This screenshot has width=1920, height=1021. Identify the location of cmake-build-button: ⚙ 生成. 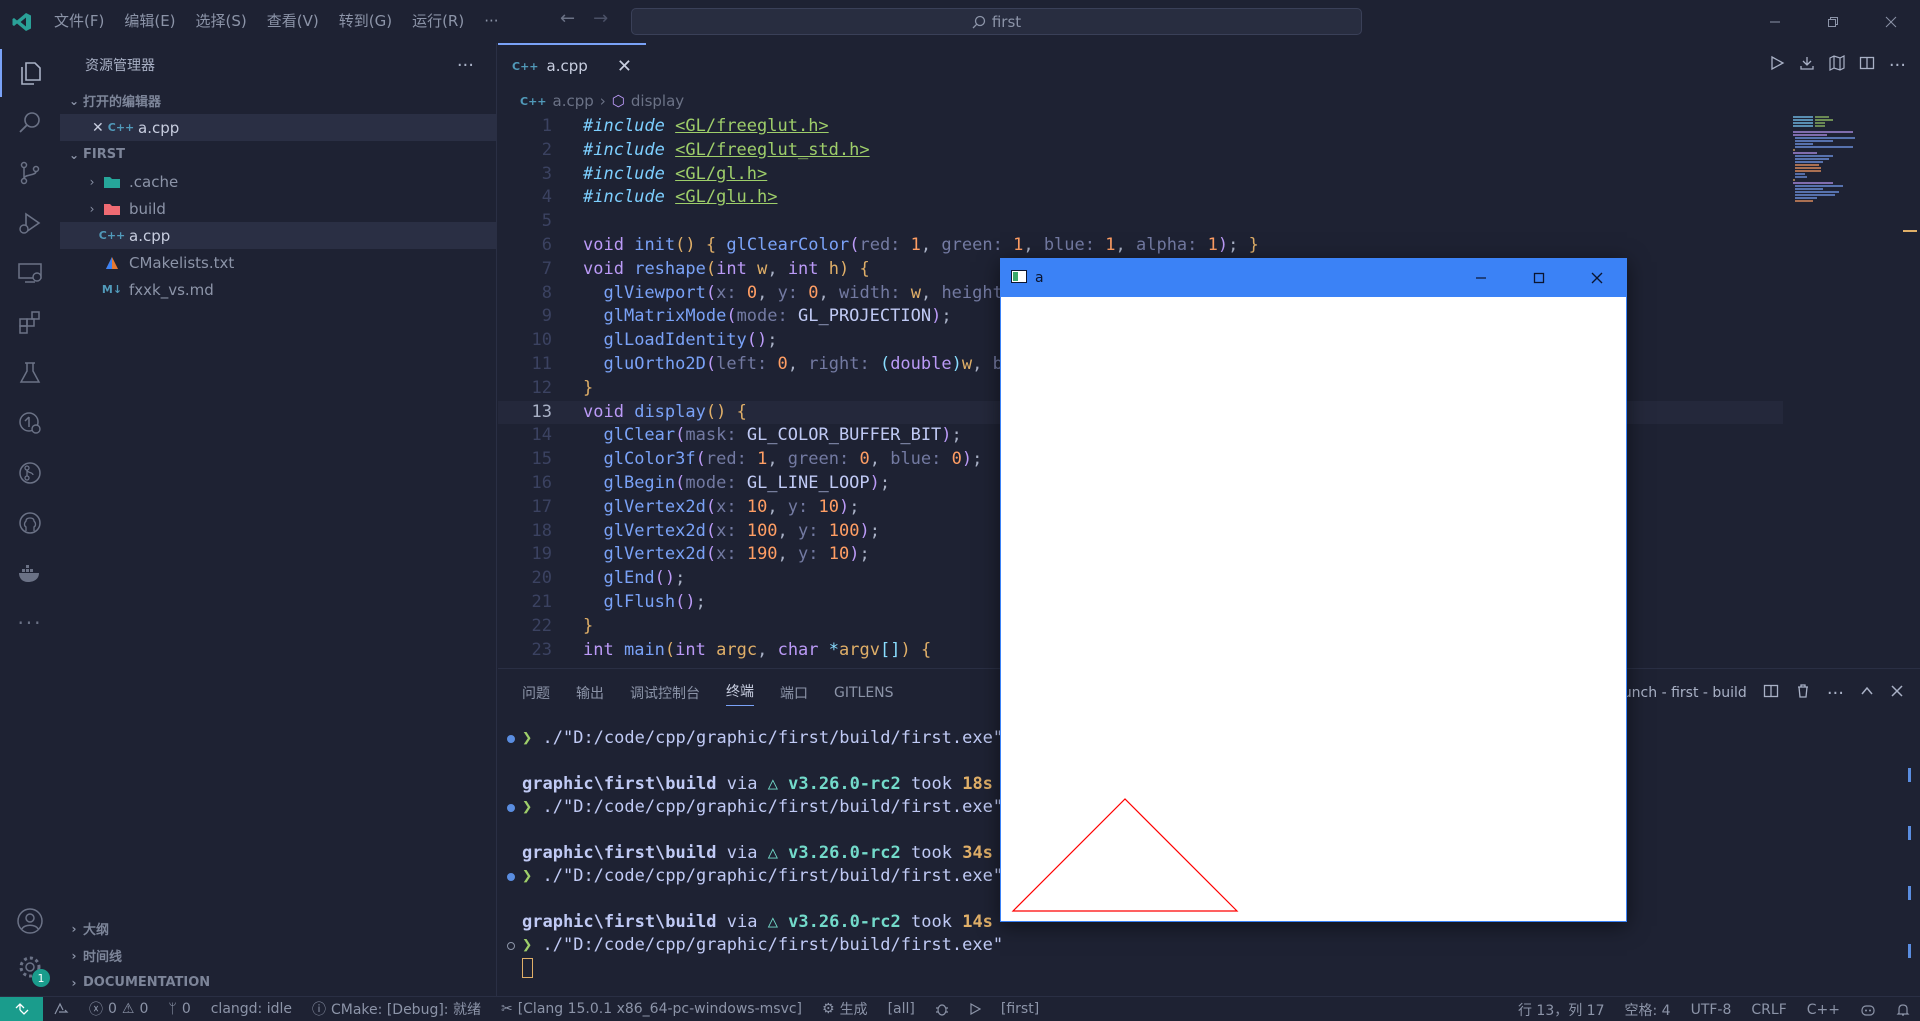
(845, 1009).